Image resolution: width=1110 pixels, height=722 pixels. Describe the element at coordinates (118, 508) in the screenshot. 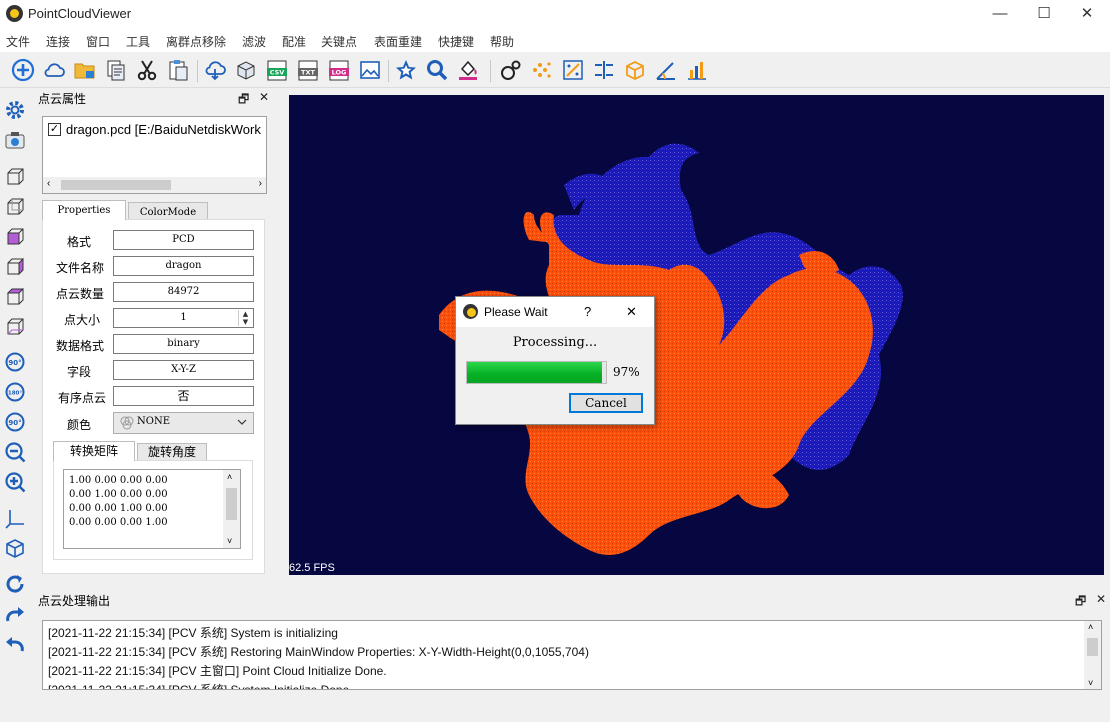

I see `matrix-row: 0.00 0.00 1.00 0.00` at that location.